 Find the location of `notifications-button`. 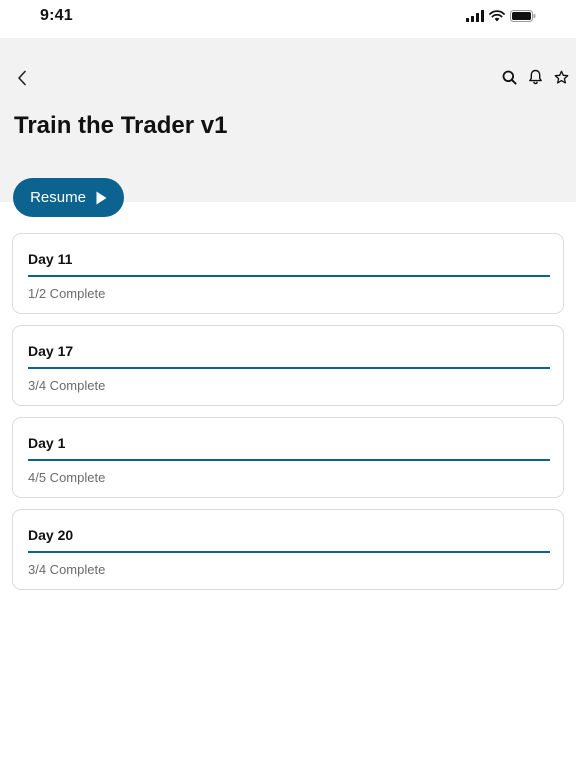

notifications-button is located at coordinates (535, 77).